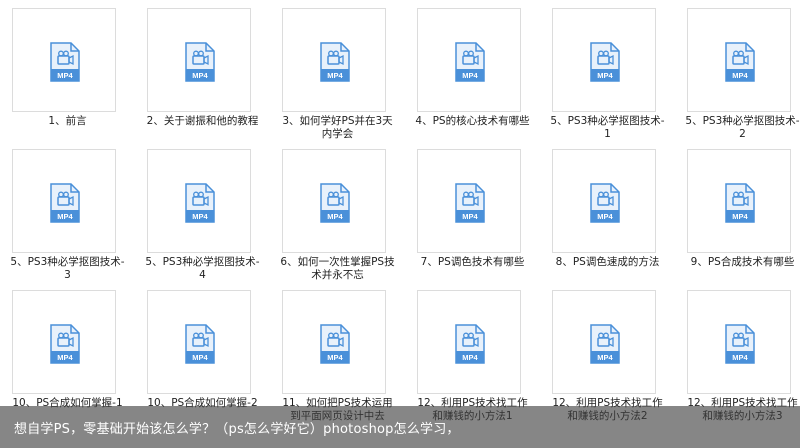  What do you see at coordinates (742, 262) in the screenshot?
I see `file-name-label: 9、PS合成技术有哪些` at bounding box center [742, 262].